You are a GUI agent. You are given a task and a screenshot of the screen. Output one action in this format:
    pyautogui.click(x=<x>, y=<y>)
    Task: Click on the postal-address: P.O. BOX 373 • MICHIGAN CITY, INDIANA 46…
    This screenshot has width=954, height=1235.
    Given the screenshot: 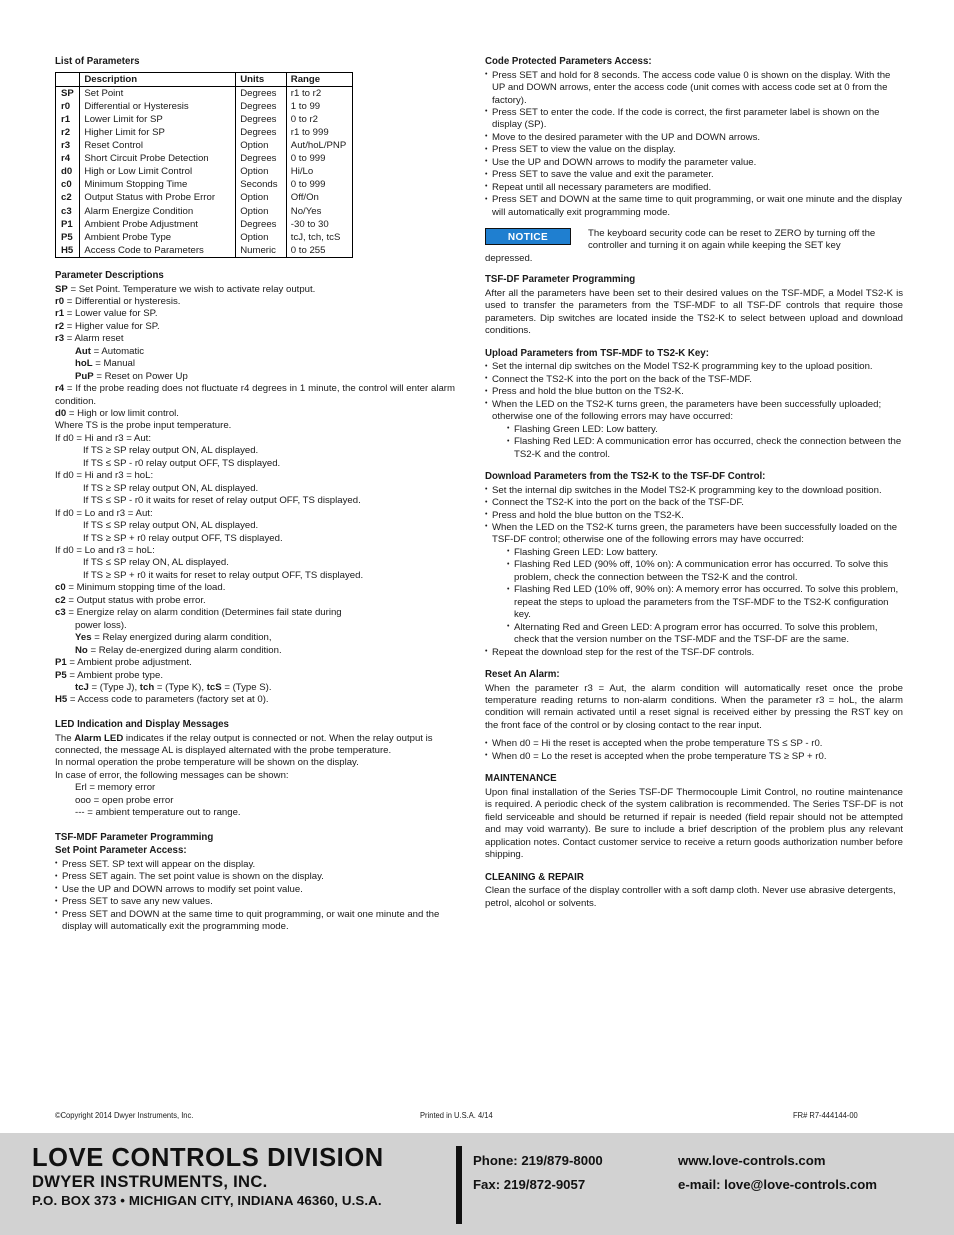 What is the action you would take?
    pyautogui.click(x=207, y=1200)
    